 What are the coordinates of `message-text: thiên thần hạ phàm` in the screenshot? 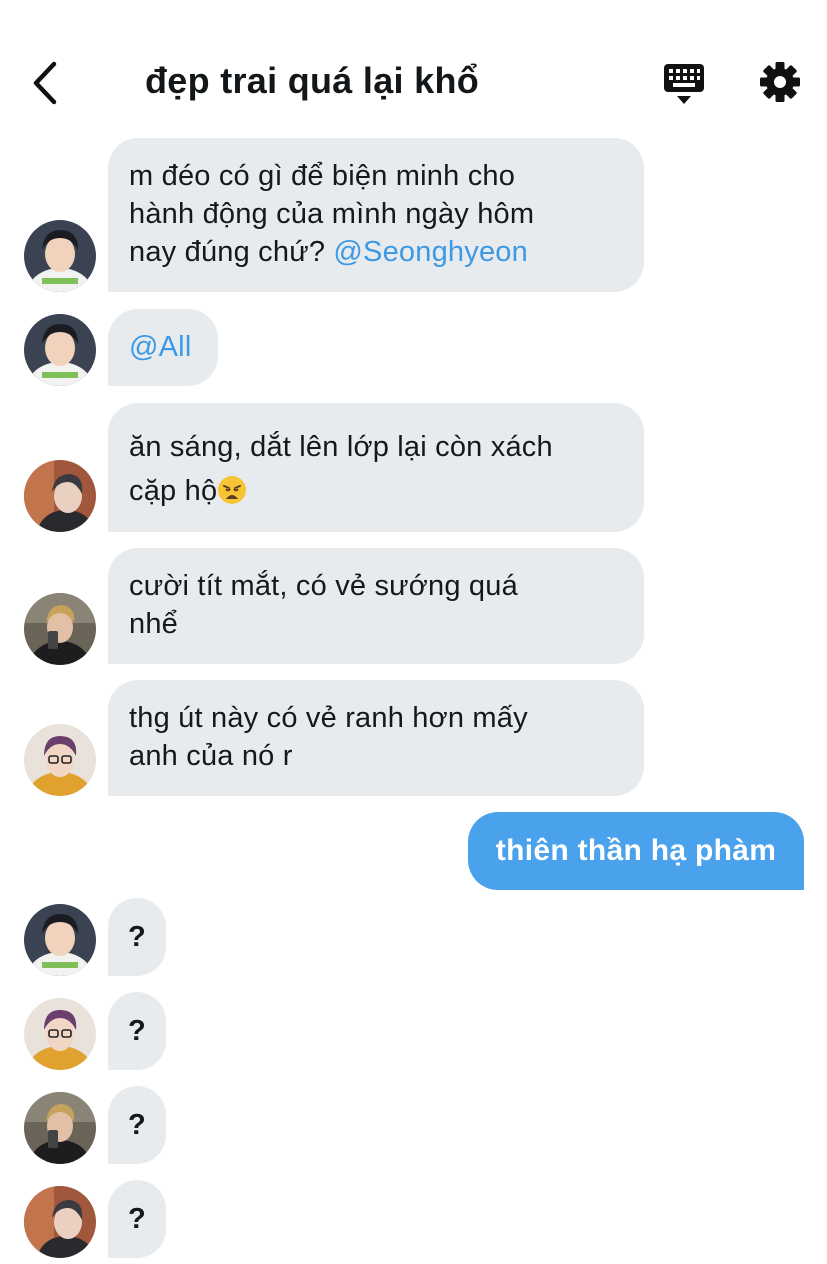 It's located at (636, 850).